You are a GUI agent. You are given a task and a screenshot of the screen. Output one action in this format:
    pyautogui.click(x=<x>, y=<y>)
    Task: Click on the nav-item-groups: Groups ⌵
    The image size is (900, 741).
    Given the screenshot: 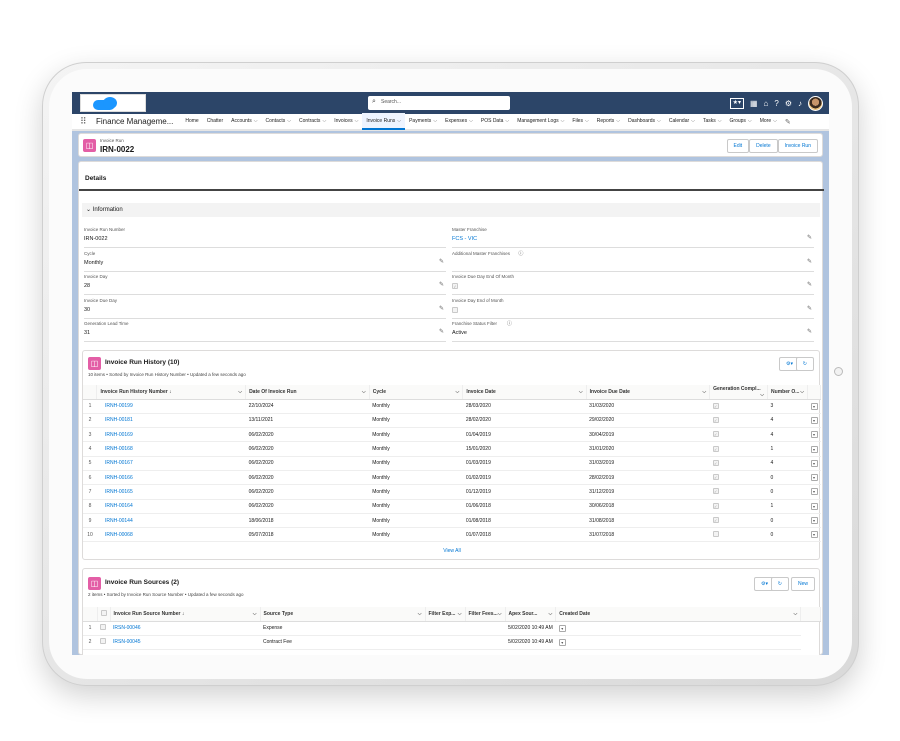 What is the action you would take?
    pyautogui.click(x=741, y=121)
    